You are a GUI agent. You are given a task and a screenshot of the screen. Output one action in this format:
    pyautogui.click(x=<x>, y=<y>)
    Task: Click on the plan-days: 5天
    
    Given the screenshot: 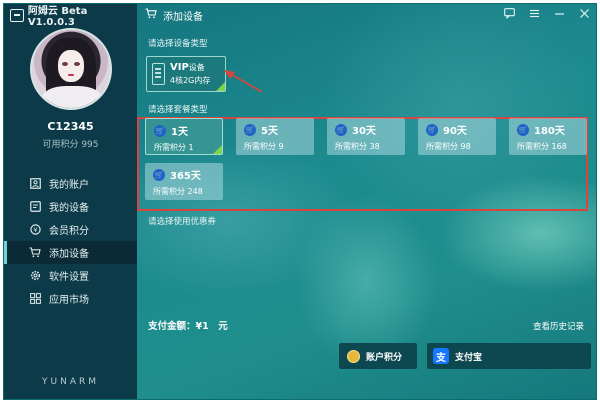 What is the action you would take?
    pyautogui.click(x=269, y=131)
    